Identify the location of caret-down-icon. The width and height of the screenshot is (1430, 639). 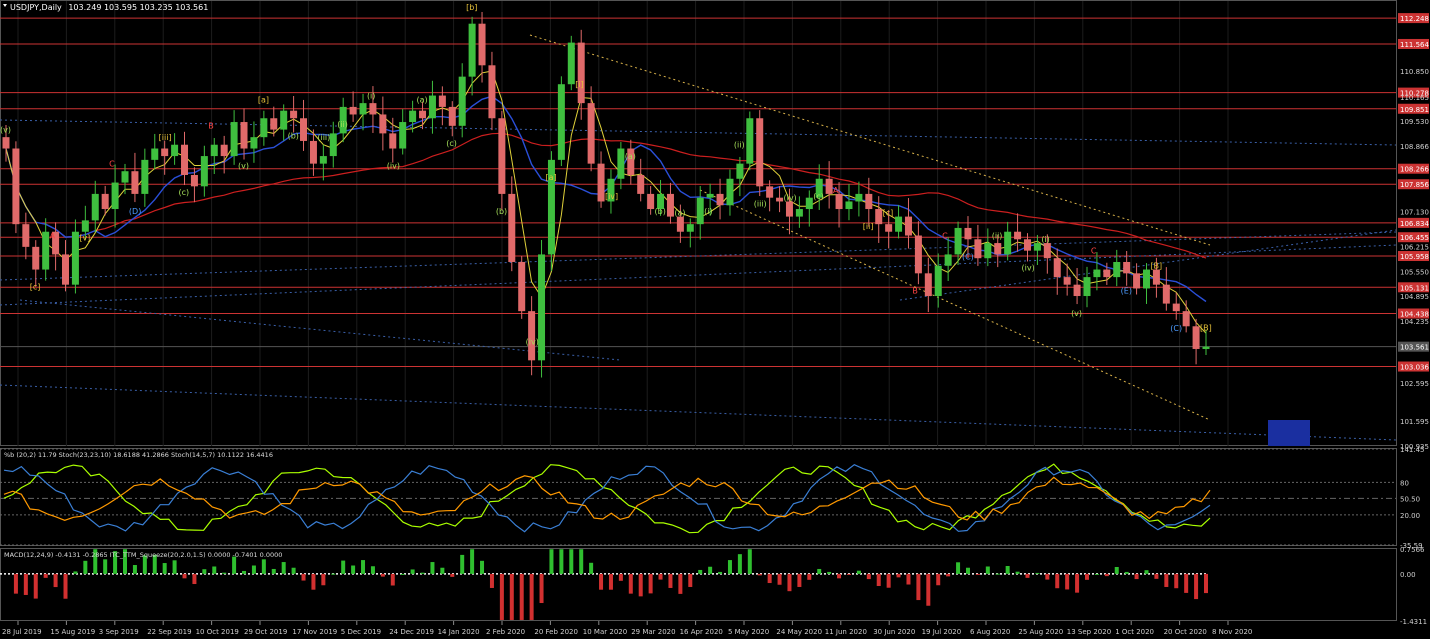
(5, 5).